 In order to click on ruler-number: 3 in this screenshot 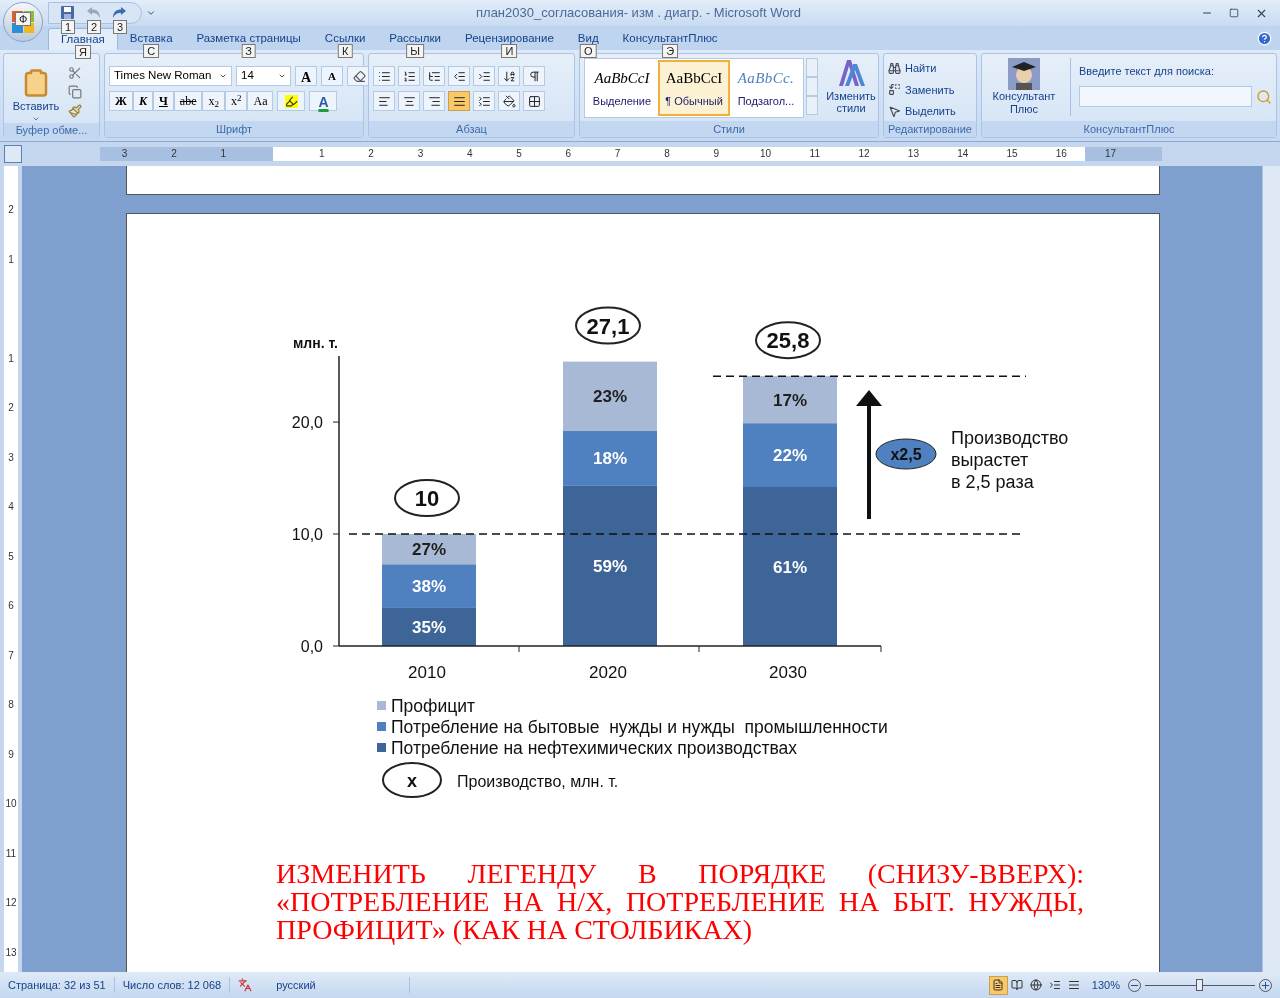, I will do `click(11, 457)`.